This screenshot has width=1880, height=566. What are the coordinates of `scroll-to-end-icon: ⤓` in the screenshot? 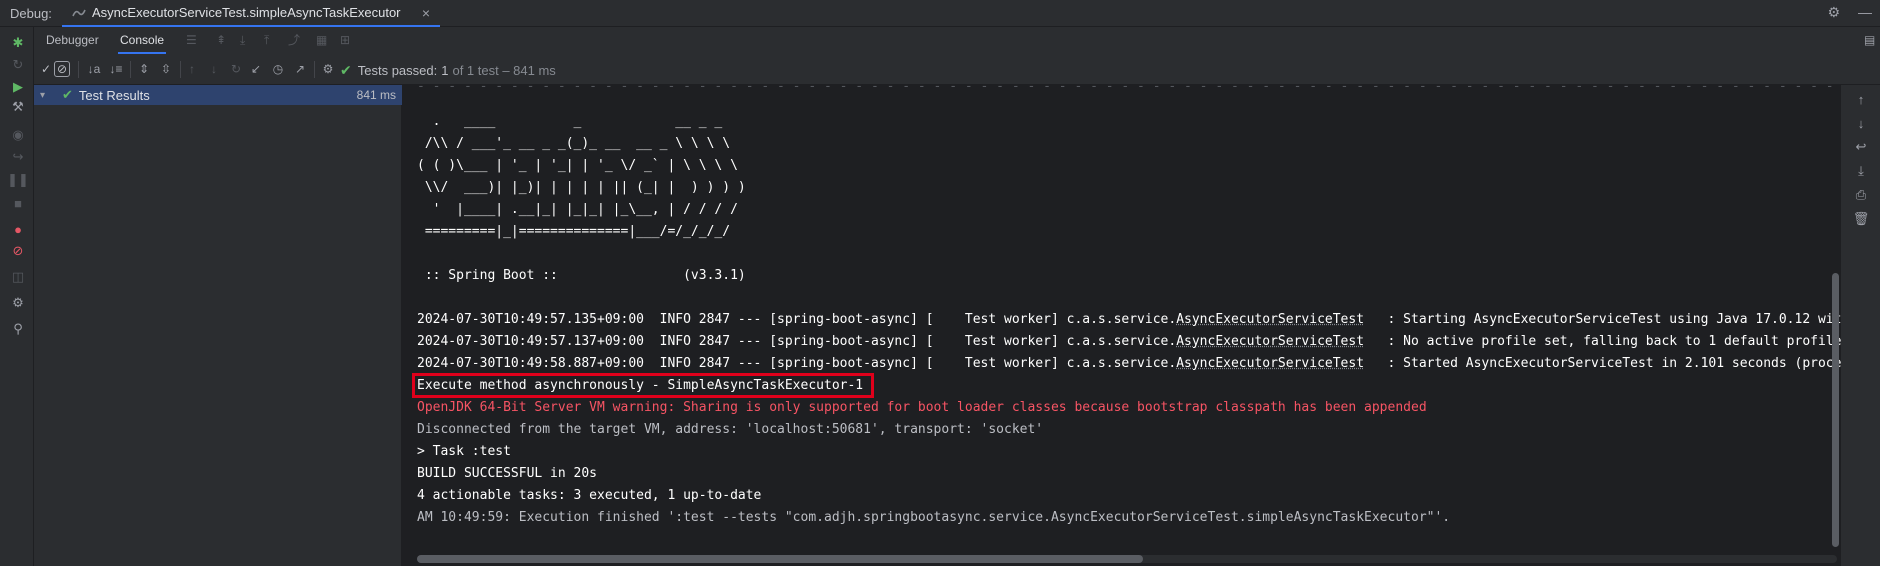 It's located at (1861, 171).